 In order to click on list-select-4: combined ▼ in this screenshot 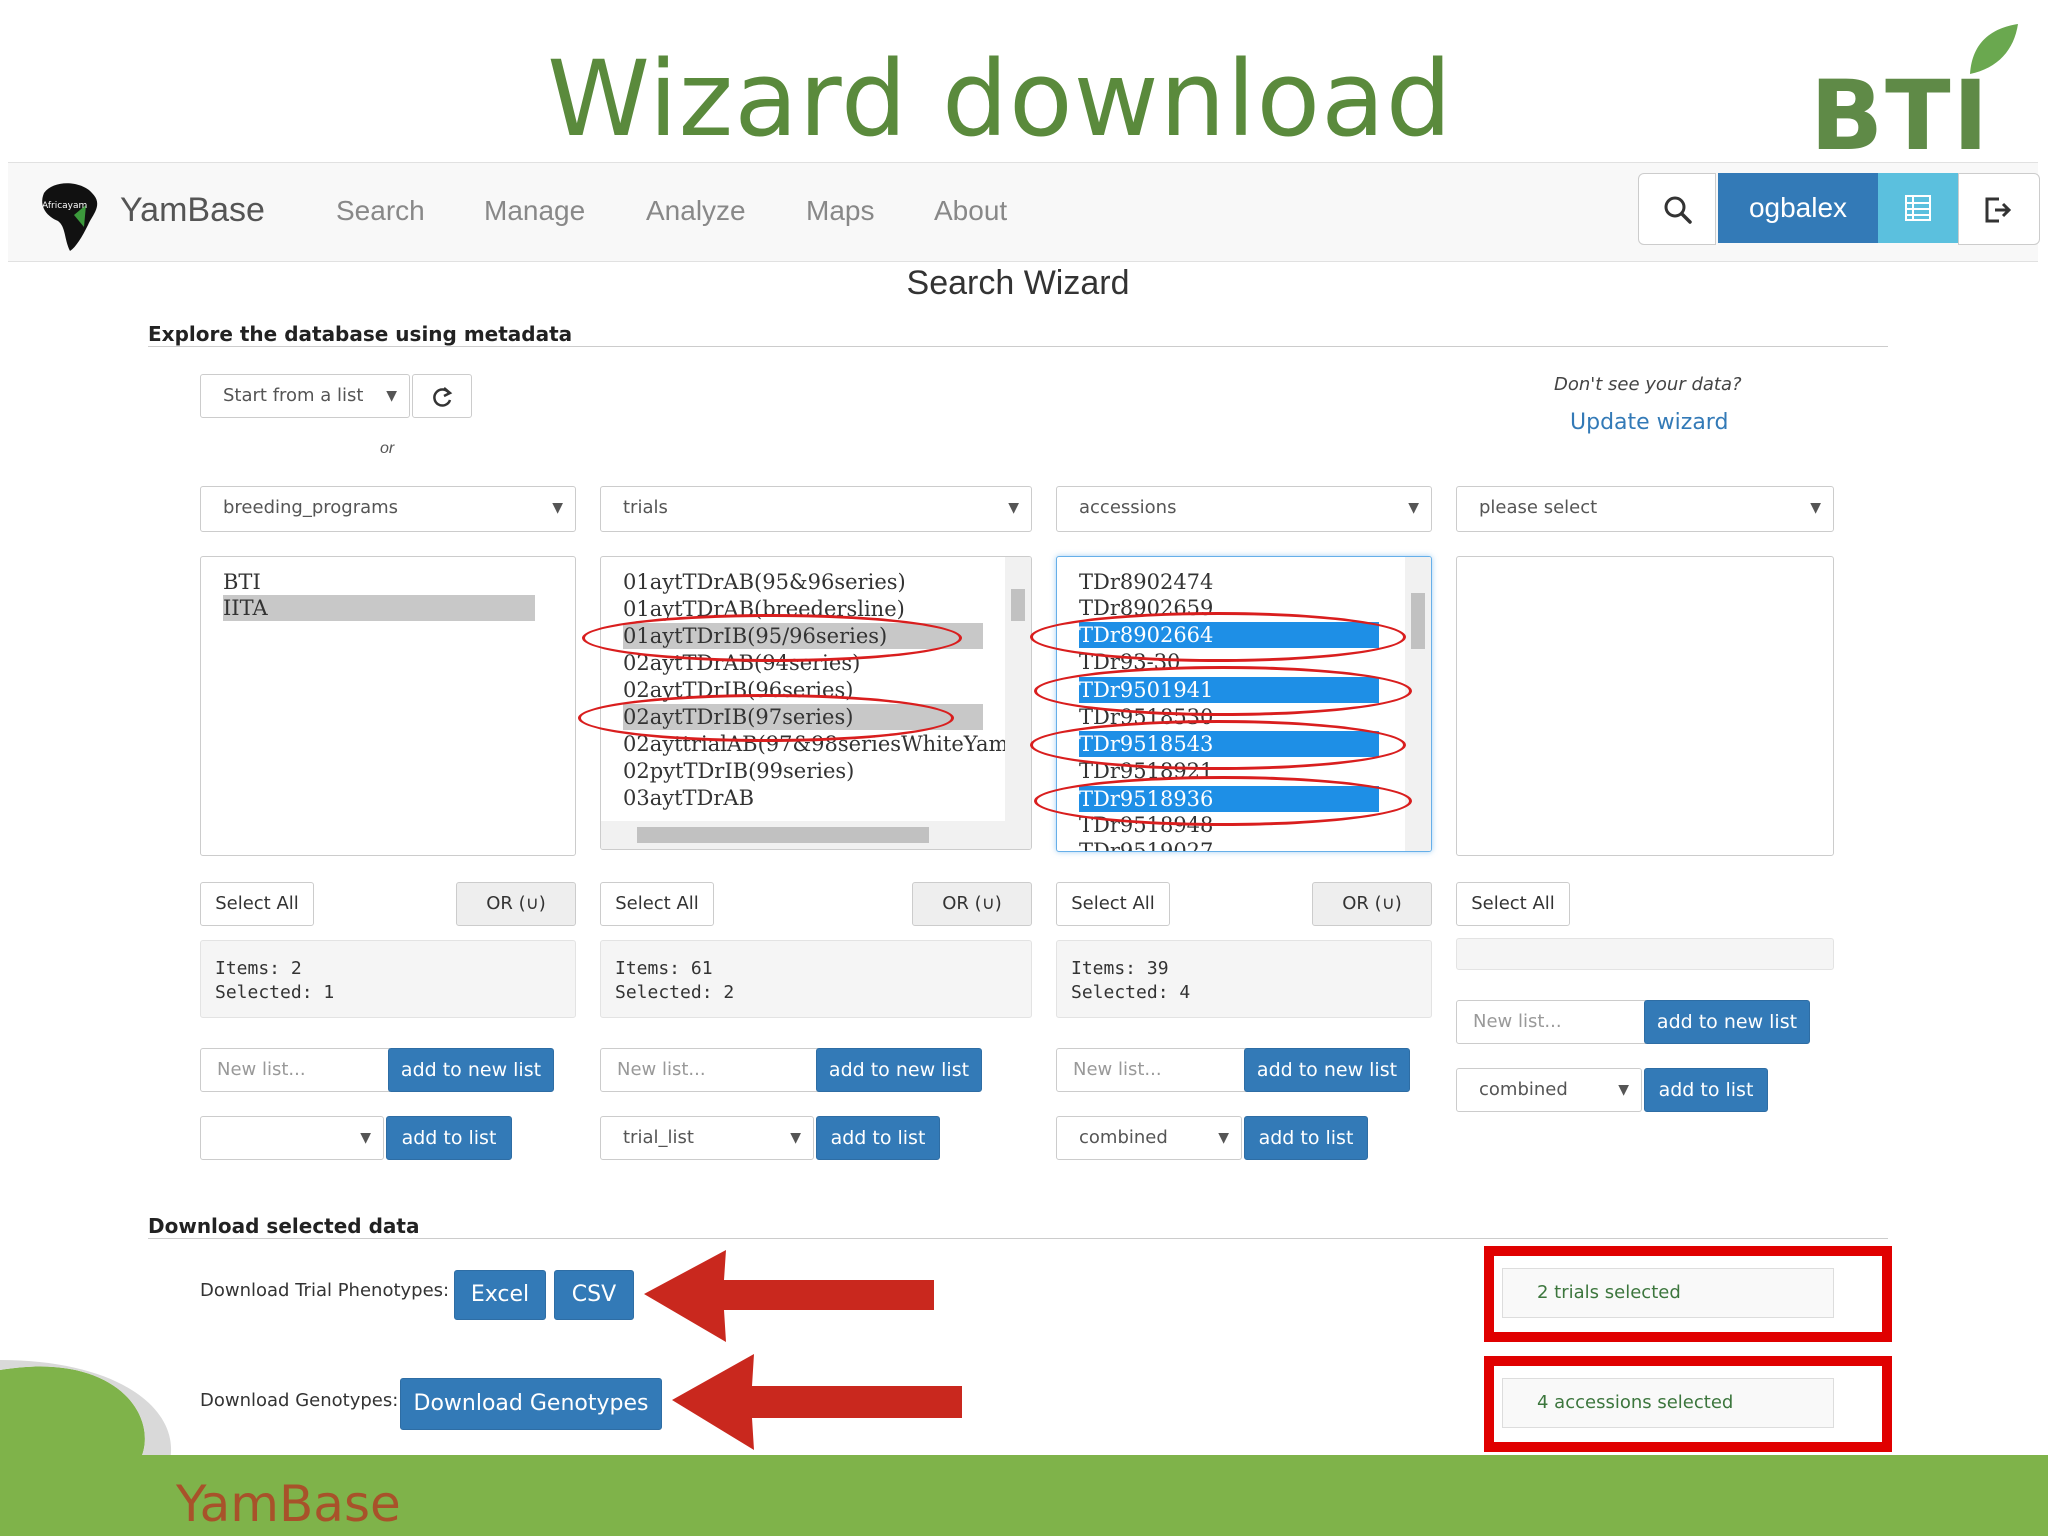, I will do `click(1549, 1090)`.